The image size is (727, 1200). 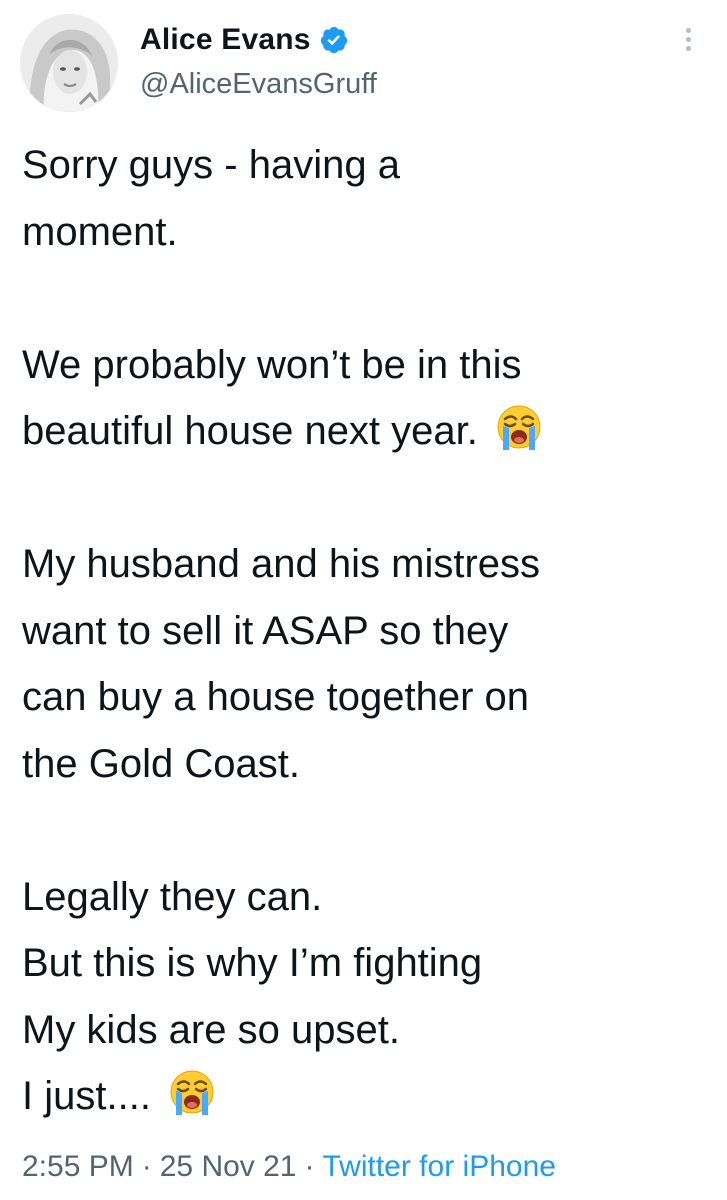 I want to click on user-handle: @AliceEvansGruff, so click(x=258, y=84).